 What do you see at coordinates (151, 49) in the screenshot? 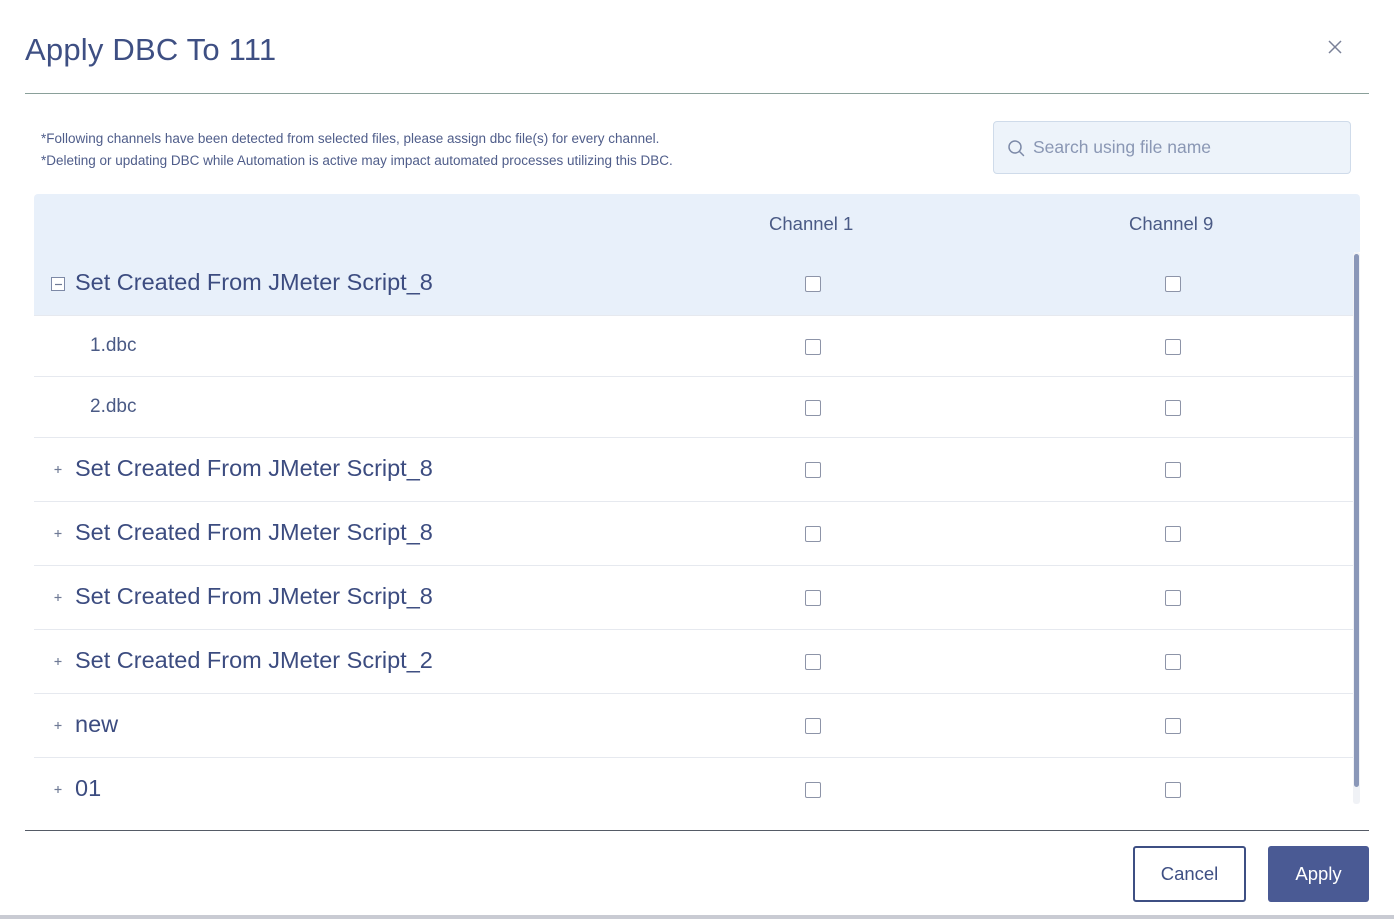
I see `dialog-title: Apply DBC To 111` at bounding box center [151, 49].